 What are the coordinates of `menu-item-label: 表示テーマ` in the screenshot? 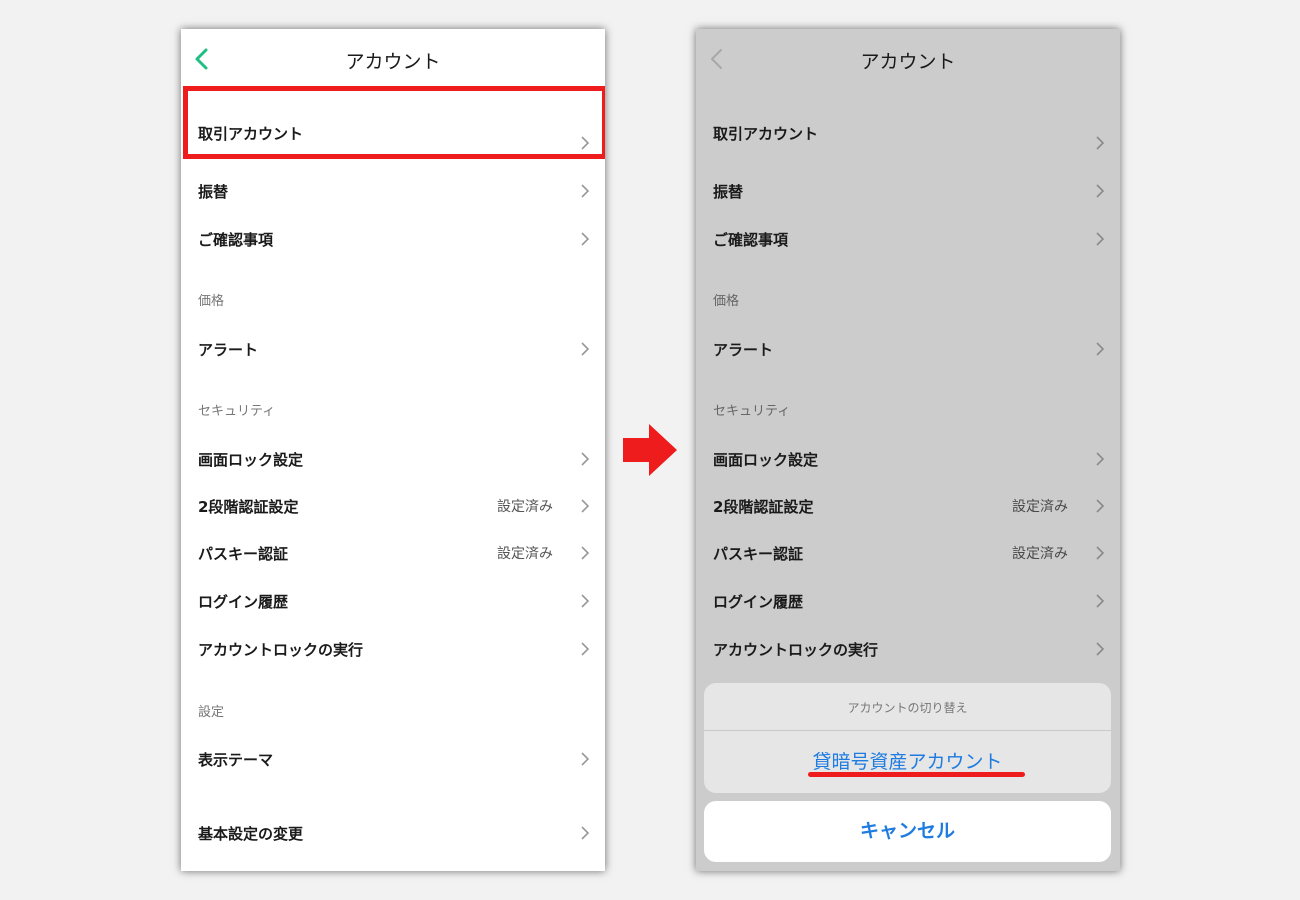 It's located at (236, 760).